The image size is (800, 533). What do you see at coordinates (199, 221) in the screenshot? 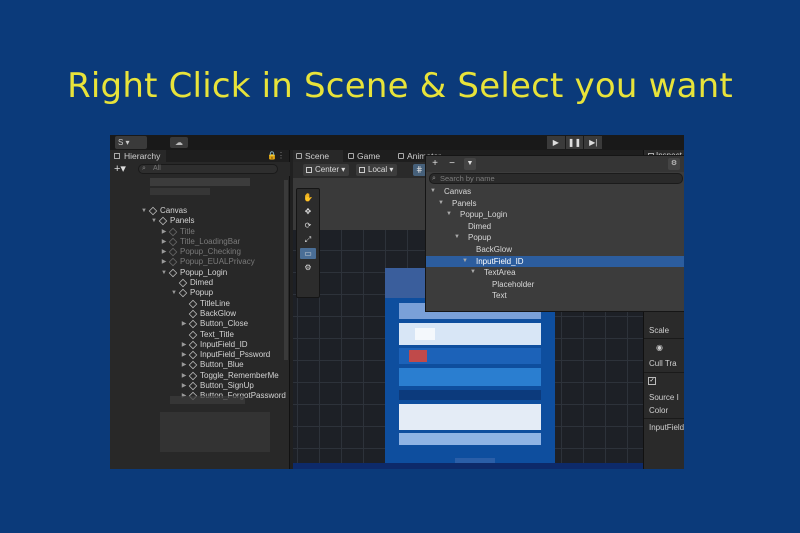
I see `hierarchy-item: ▼ Panels` at bounding box center [199, 221].